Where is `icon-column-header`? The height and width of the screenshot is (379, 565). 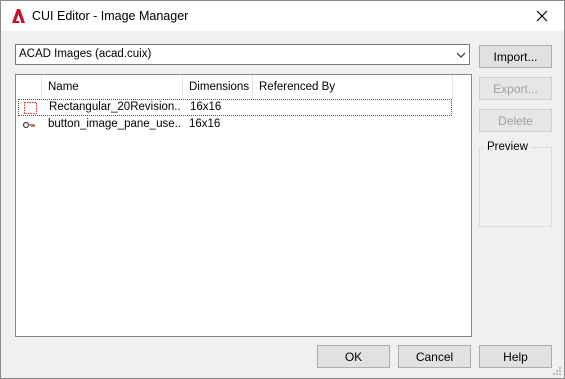 icon-column-header is located at coordinates (29, 87).